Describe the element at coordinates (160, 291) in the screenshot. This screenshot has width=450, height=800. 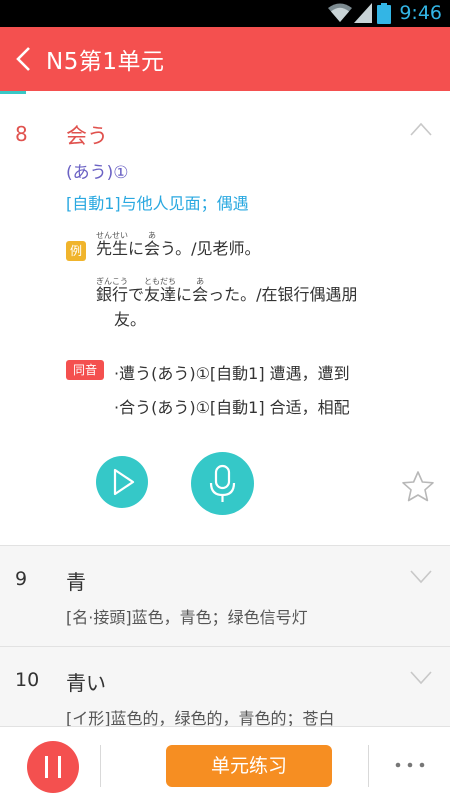
I see `example-segment: ともだち 友達` at that location.